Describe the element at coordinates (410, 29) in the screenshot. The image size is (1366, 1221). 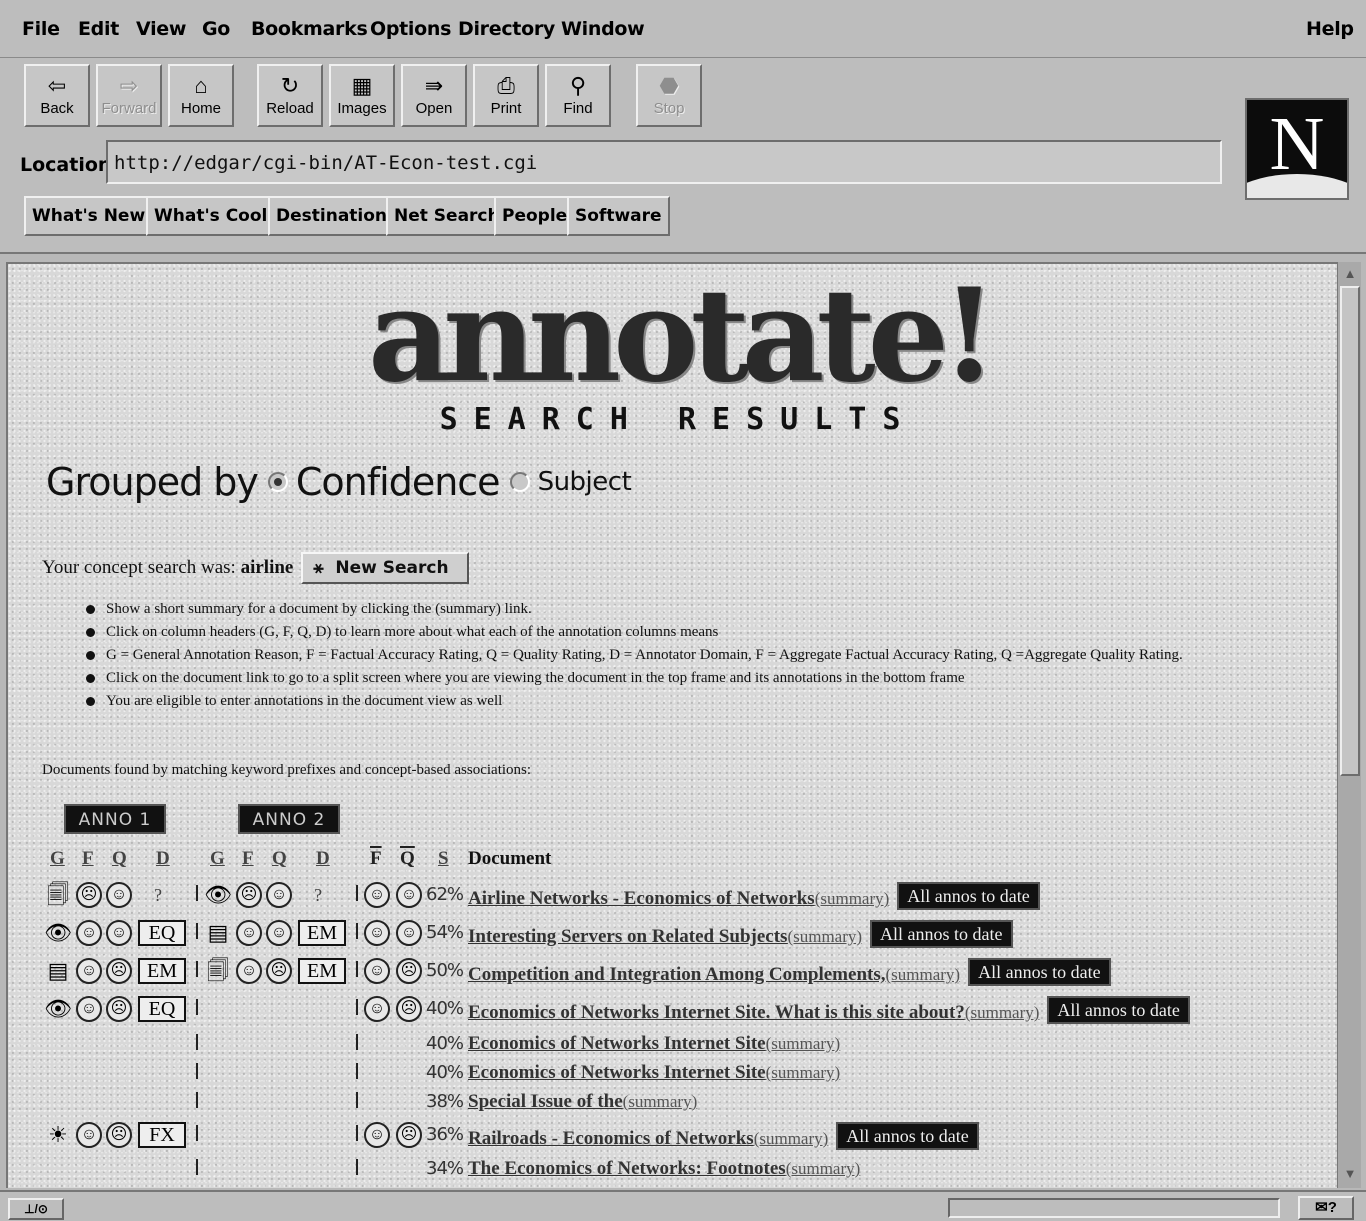
I see `menu-options: Options` at that location.